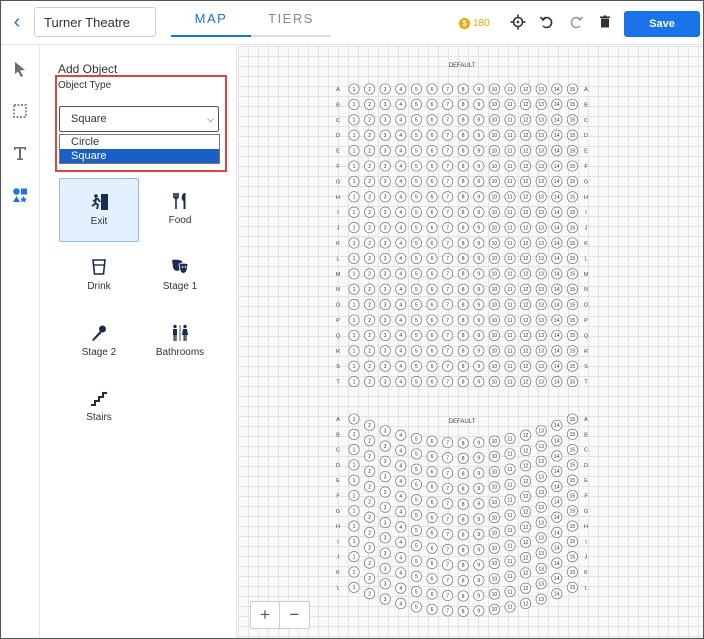 This screenshot has height=639, width=704. Describe the element at coordinates (662, 24) in the screenshot. I see `save-button: Save` at that location.